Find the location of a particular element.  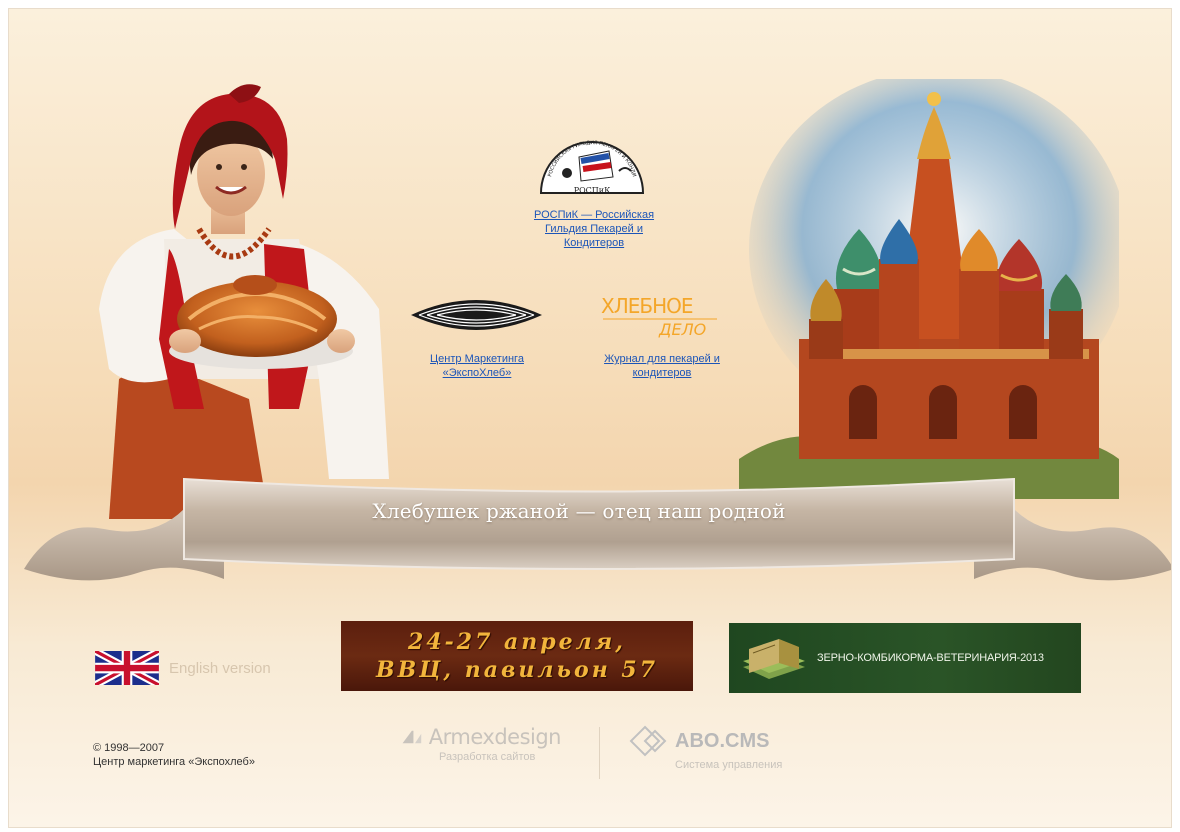

armexdesign-subtitle: Разработка сайтов is located at coordinates (487, 757).